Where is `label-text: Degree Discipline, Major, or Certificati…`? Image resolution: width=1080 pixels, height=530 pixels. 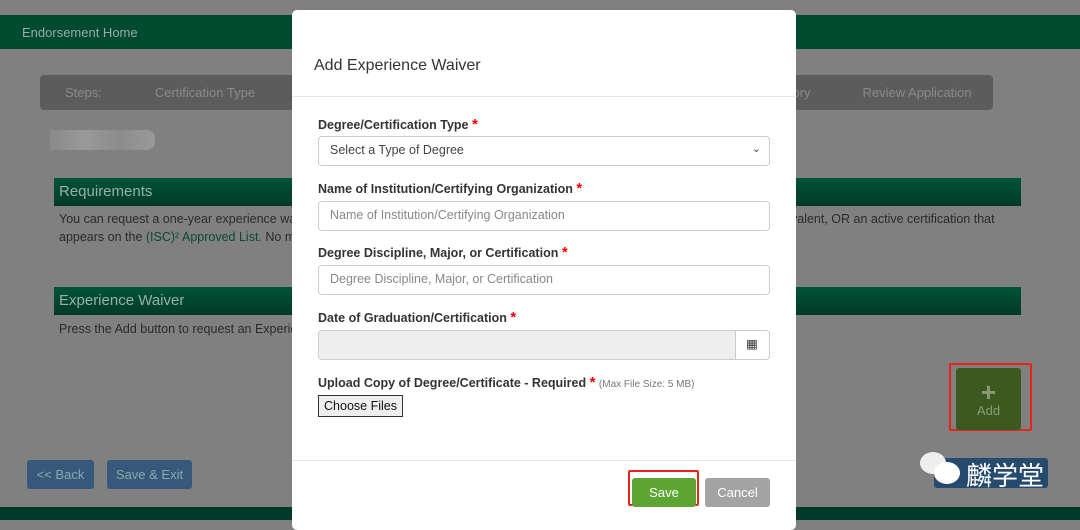
label-text: Degree Discipline, Major, or Certificati… is located at coordinates (438, 253).